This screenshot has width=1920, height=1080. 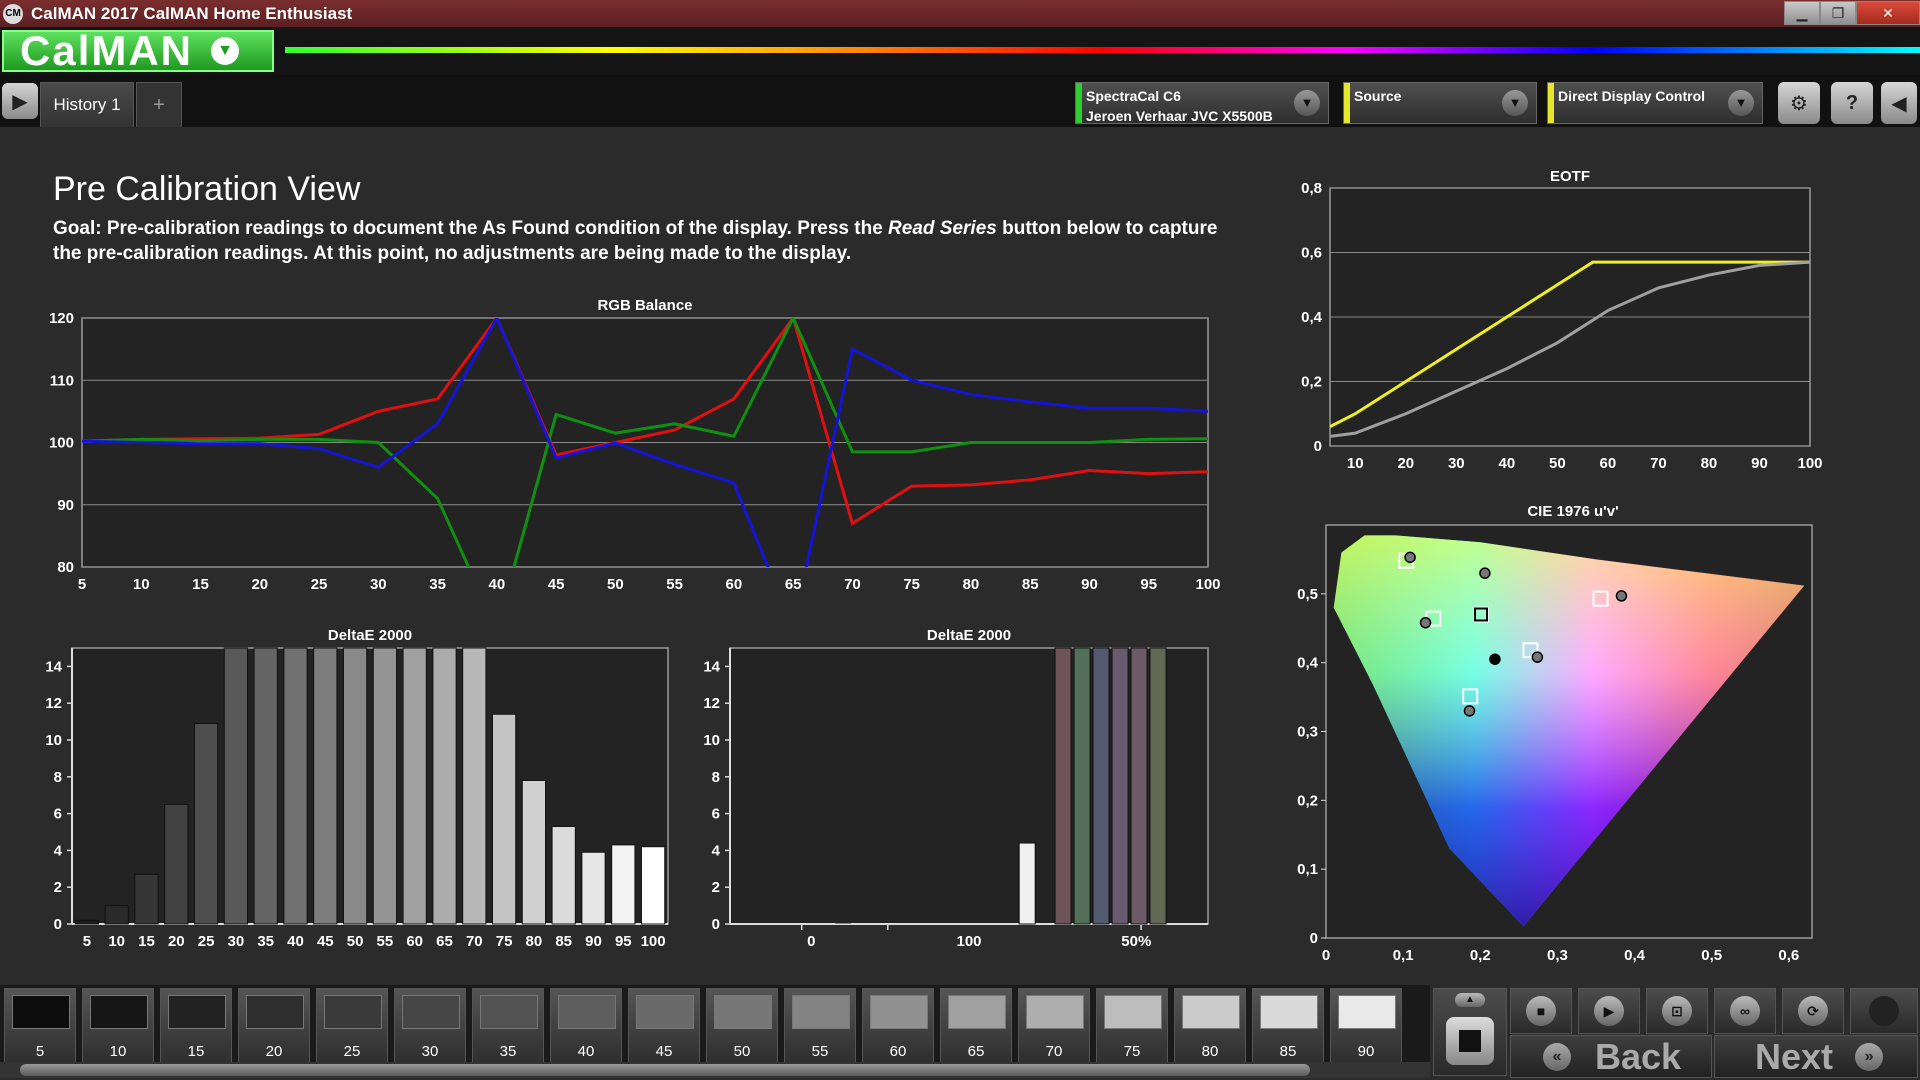 I want to click on patch-45: 45, so click(x=664, y=1026).